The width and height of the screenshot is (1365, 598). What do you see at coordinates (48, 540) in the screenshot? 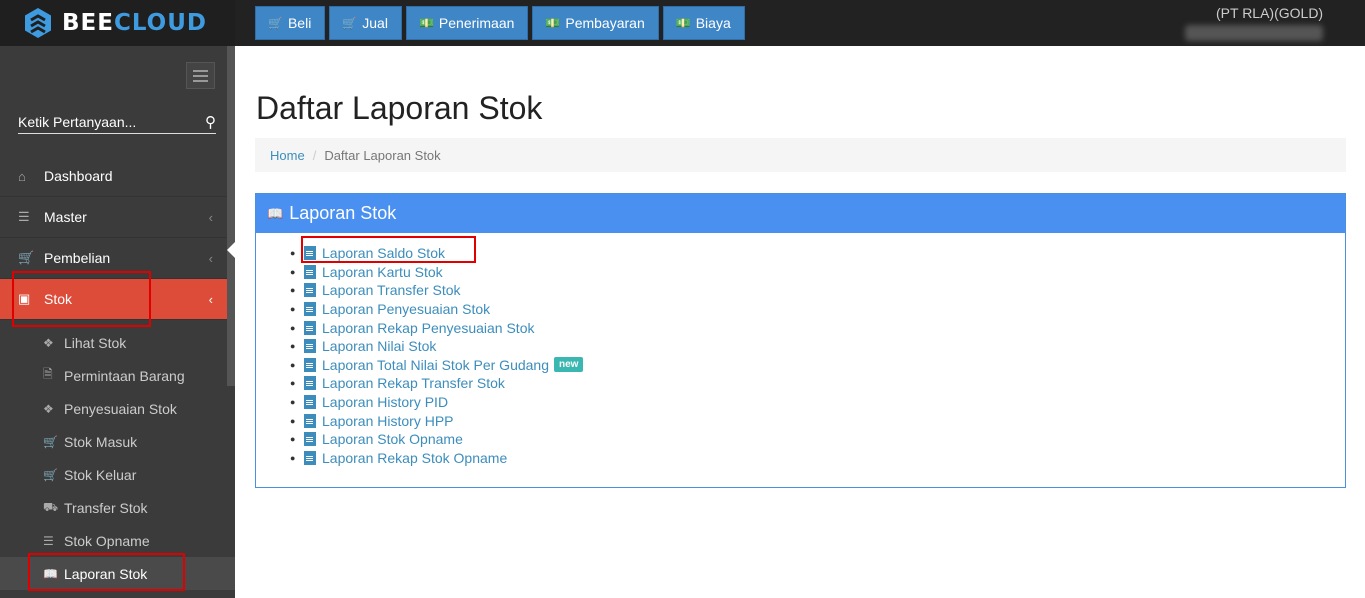
I see `list-icon: ☰` at bounding box center [48, 540].